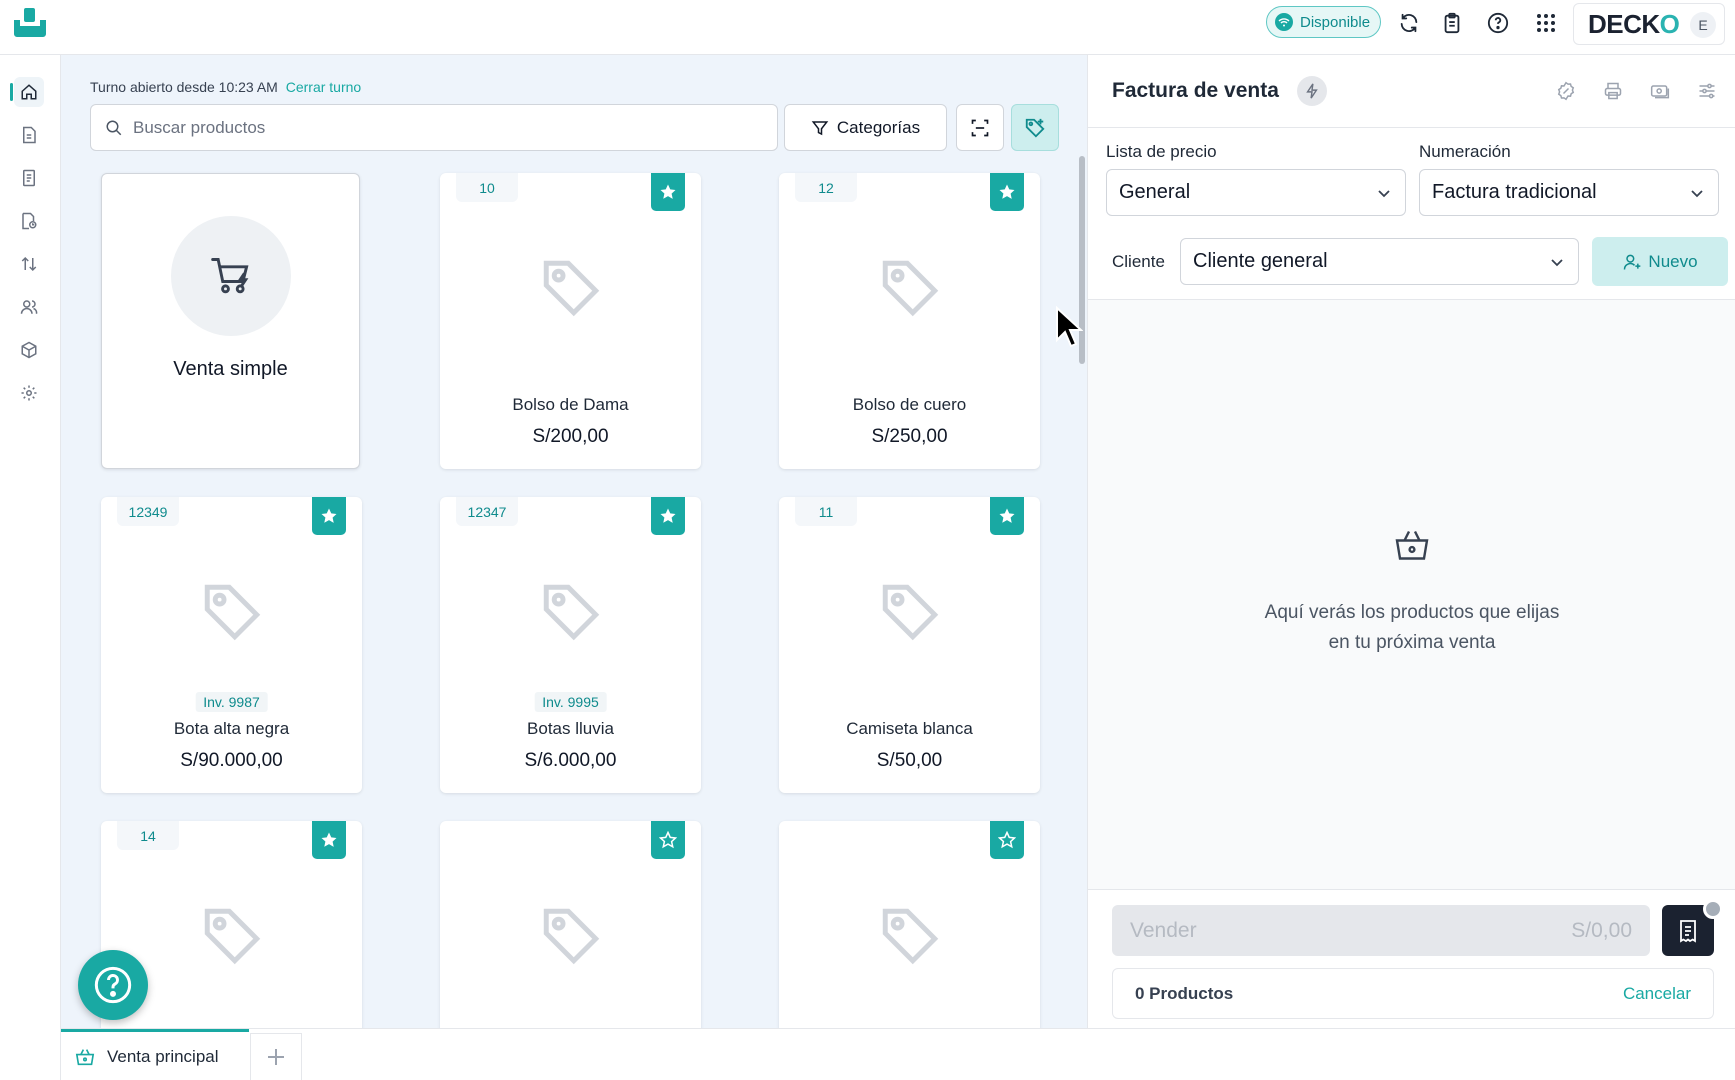 The image size is (1735, 1080). Describe the element at coordinates (1324, 22) in the screenshot. I see `status-badge: Disponible` at that location.